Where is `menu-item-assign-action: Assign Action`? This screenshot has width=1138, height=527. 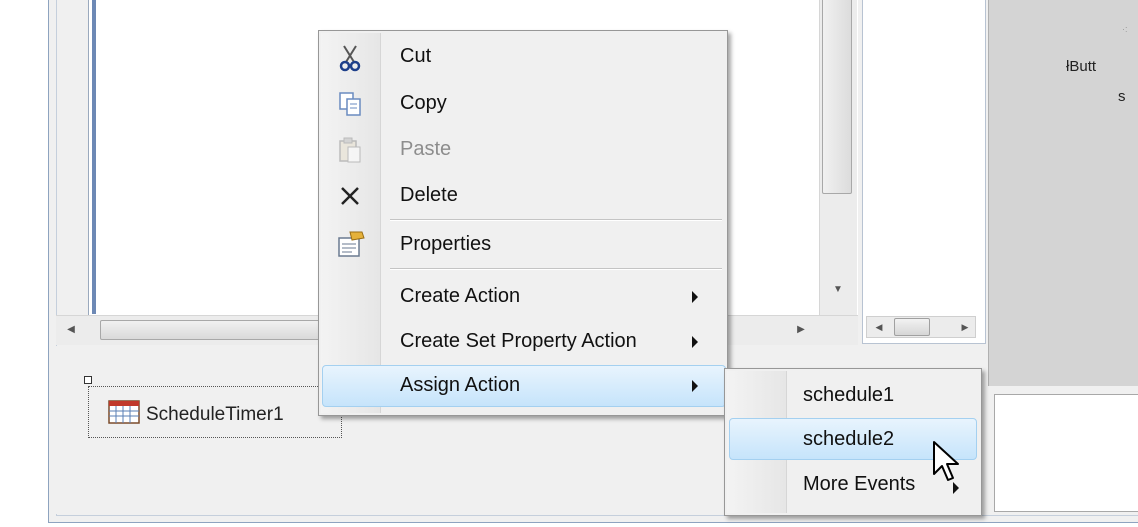 menu-item-assign-action: Assign Action is located at coordinates (460, 385).